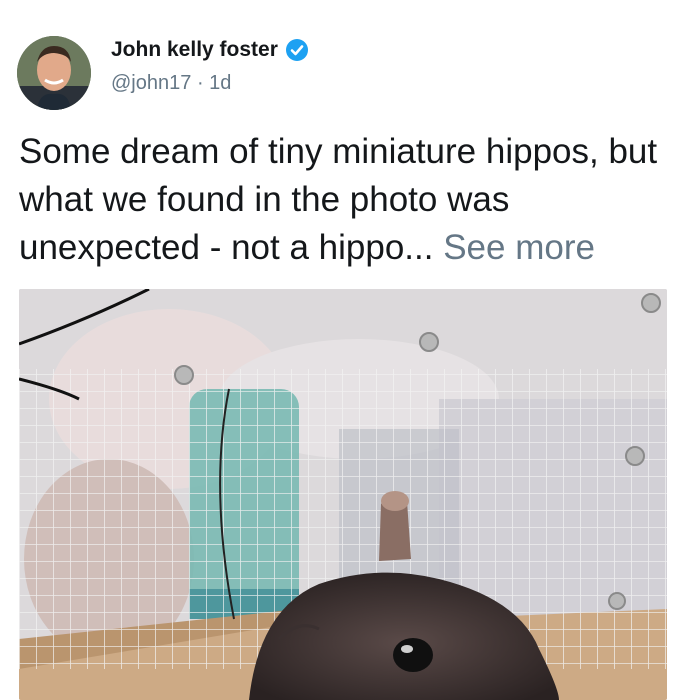  I want to click on verified-badge-icon, so click(297, 50).